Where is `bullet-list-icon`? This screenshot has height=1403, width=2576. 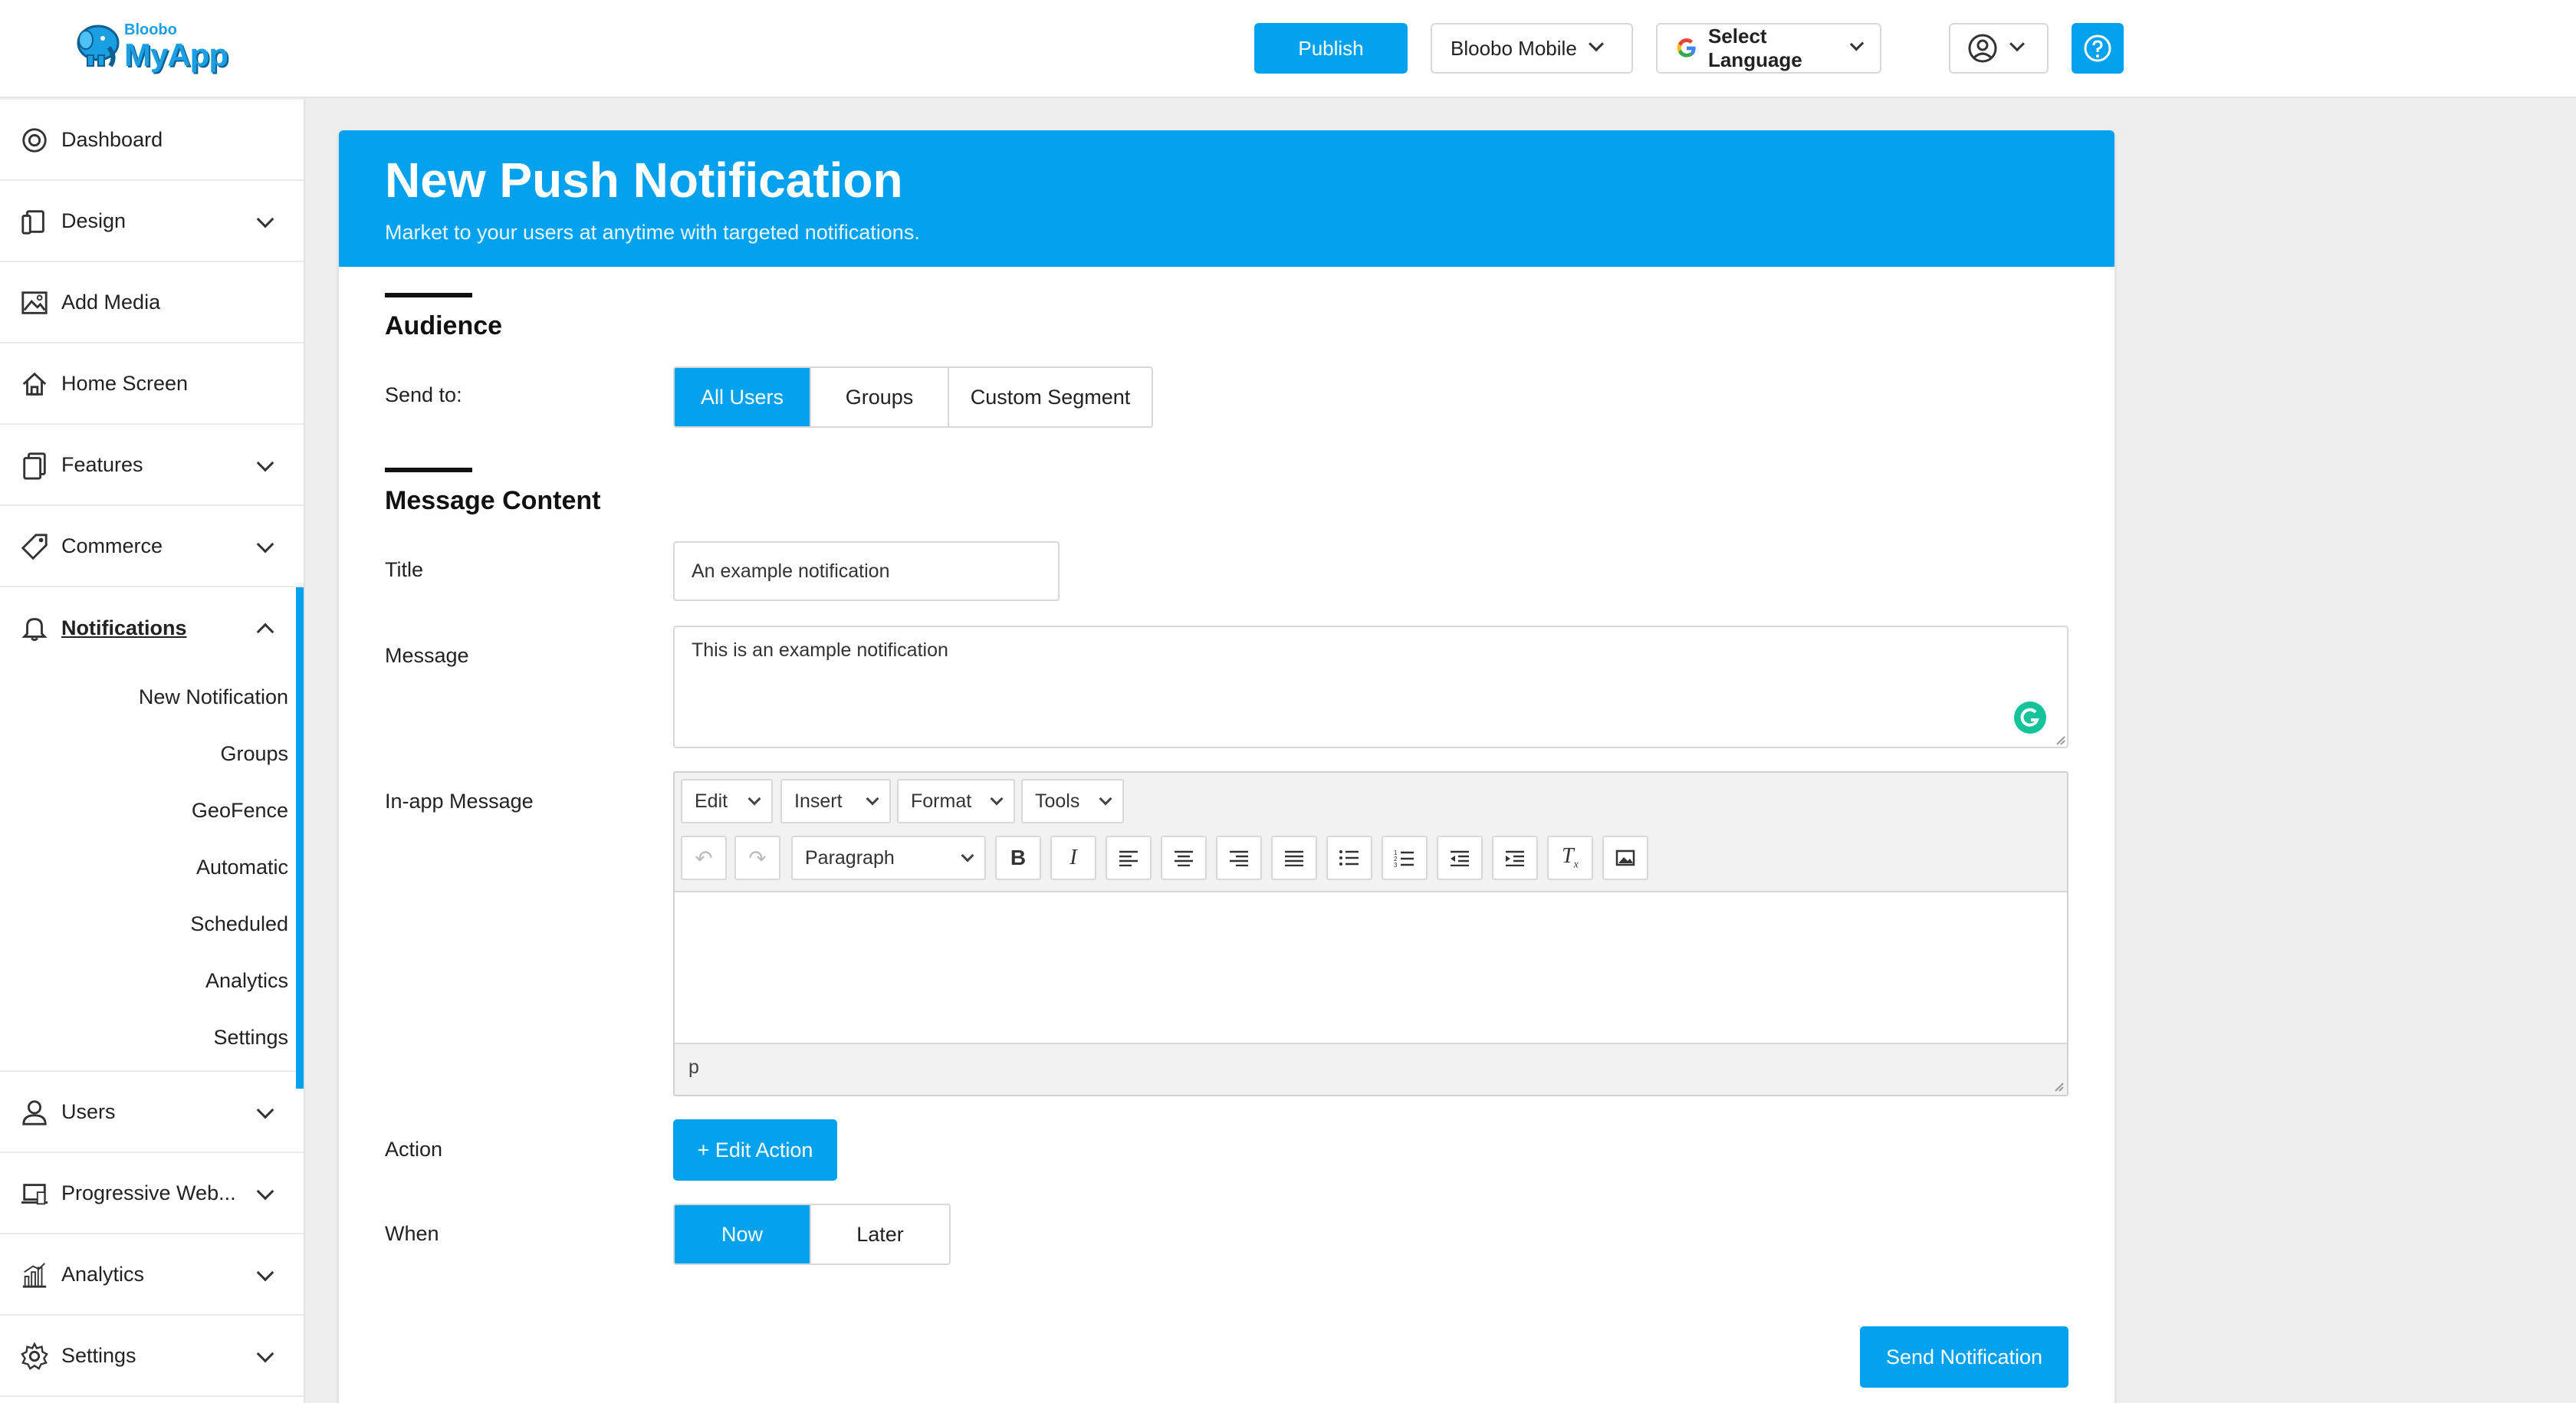 bullet-list-icon is located at coordinates (1349, 858).